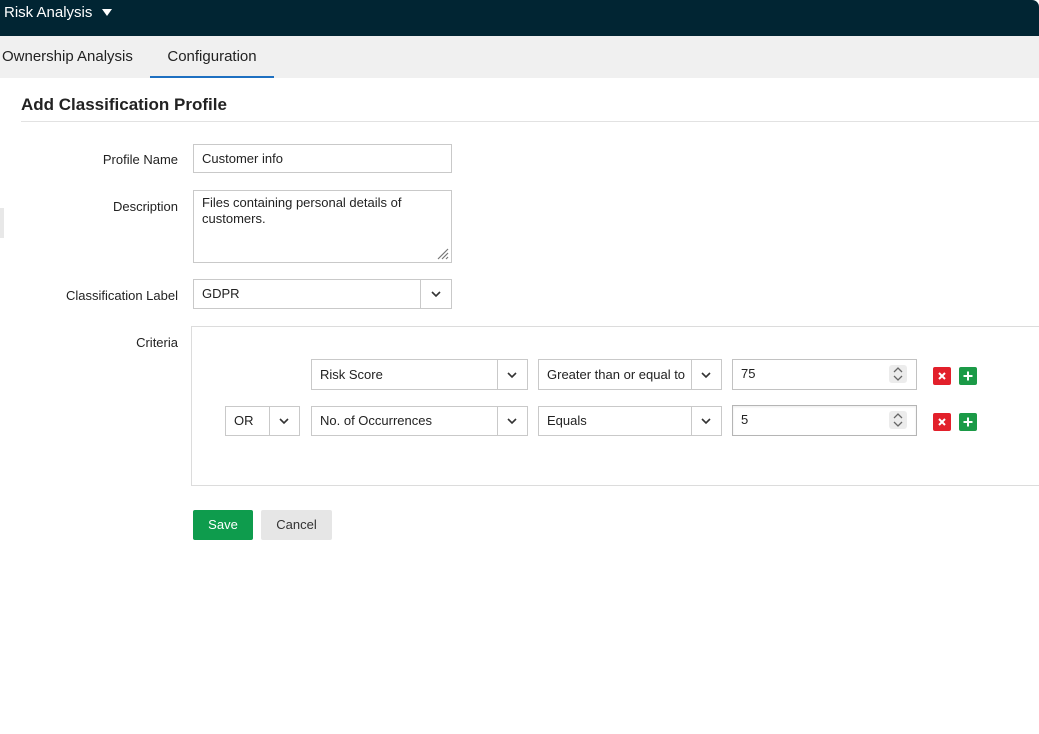 The height and width of the screenshot is (734, 1039). Describe the element at coordinates (351, 374) in the screenshot. I see `criteria-field-value: Risk Score` at that location.